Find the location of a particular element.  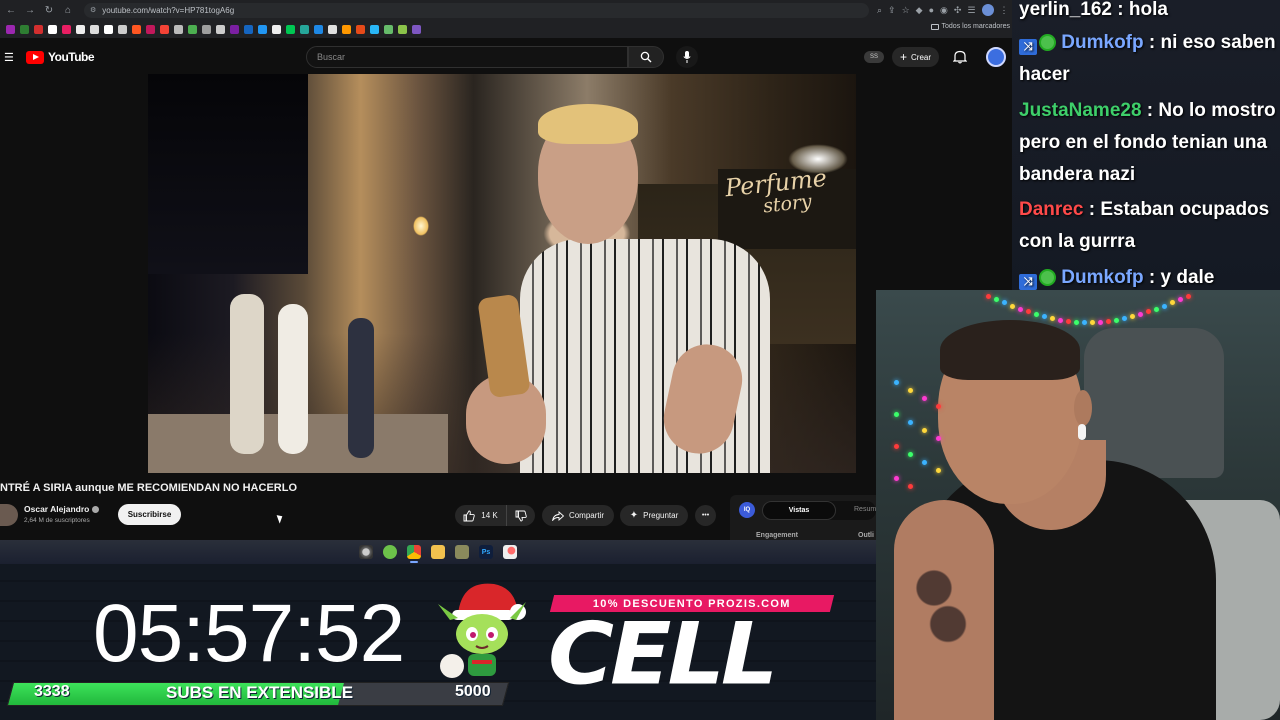

video-frame-presenter-hair is located at coordinates (588, 124).